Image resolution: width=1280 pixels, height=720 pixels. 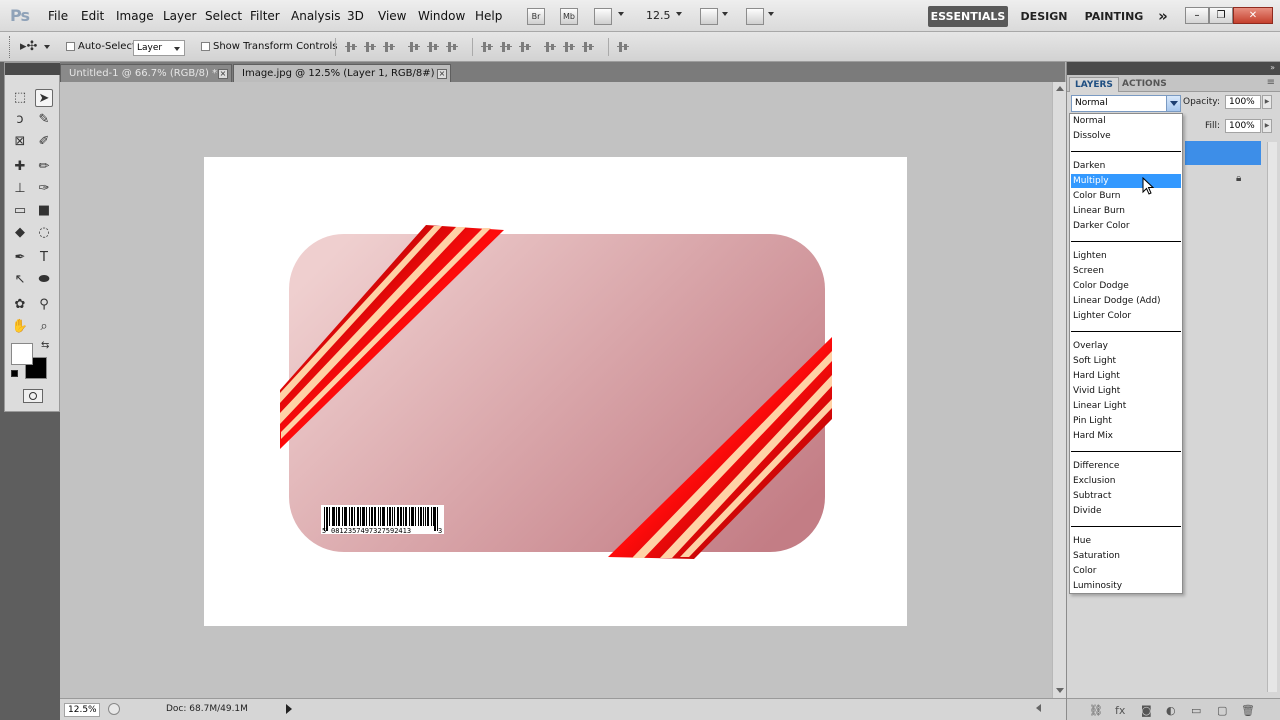 I want to click on workspace-design: DESIGN, so click(x=1044, y=16).